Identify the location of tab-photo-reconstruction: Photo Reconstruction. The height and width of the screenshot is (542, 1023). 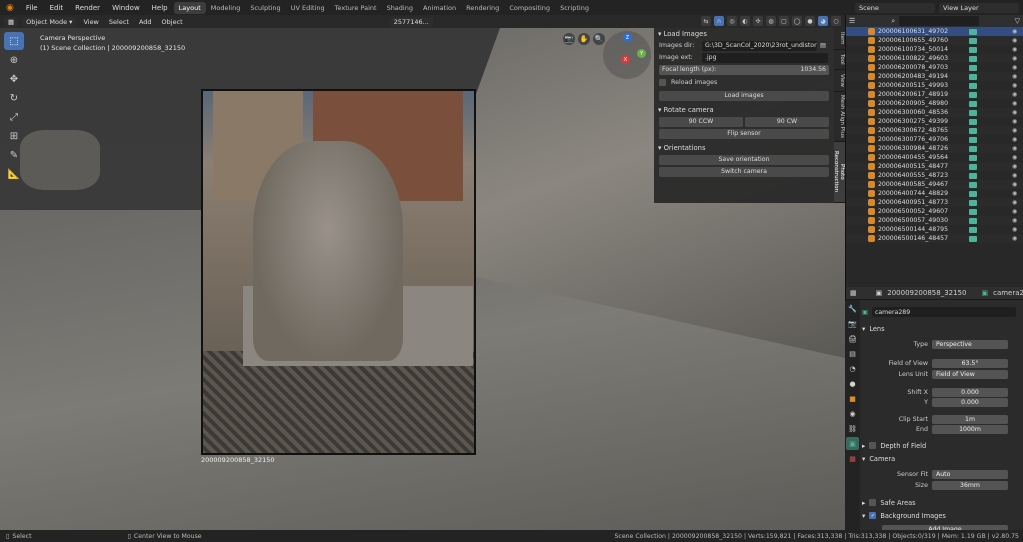
(839, 172).